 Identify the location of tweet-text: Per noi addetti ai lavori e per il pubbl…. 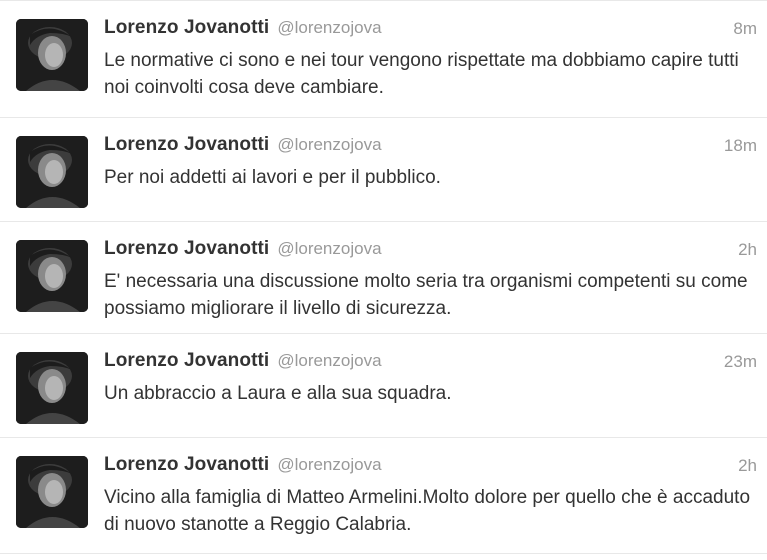
(272, 177).